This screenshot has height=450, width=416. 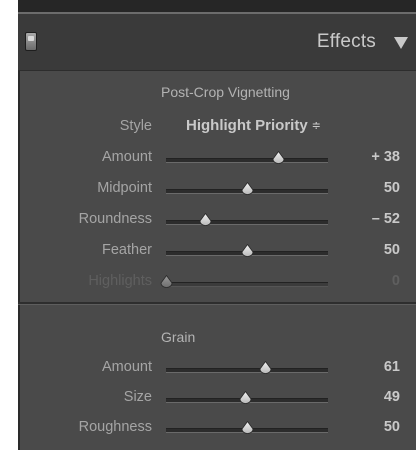 I want to click on panel-switch-icon, so click(x=31, y=41).